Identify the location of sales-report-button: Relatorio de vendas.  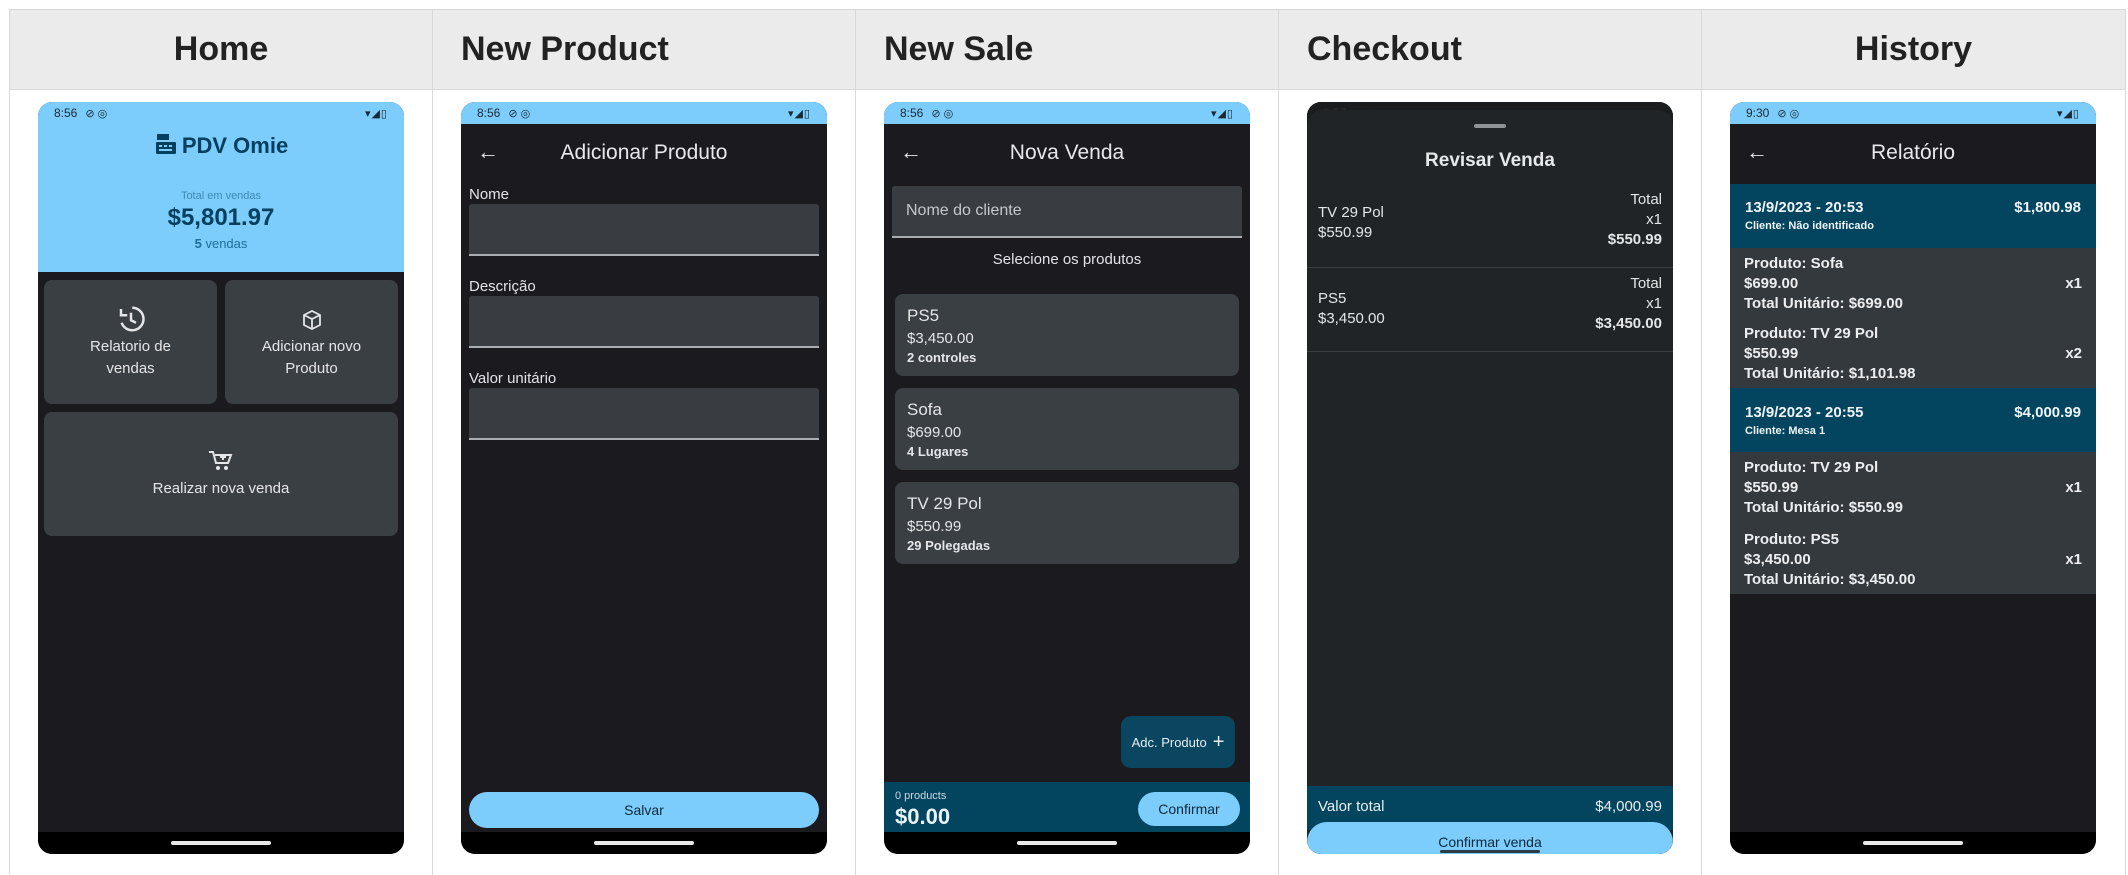
(130, 342).